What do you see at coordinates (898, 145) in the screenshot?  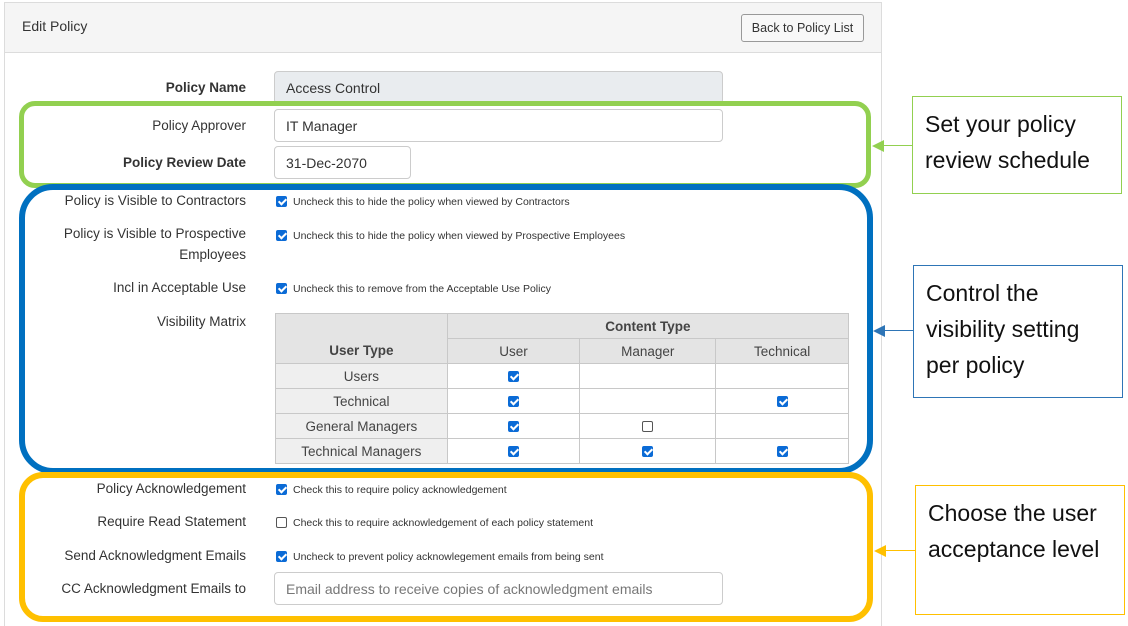 I see `review-callout-connector` at bounding box center [898, 145].